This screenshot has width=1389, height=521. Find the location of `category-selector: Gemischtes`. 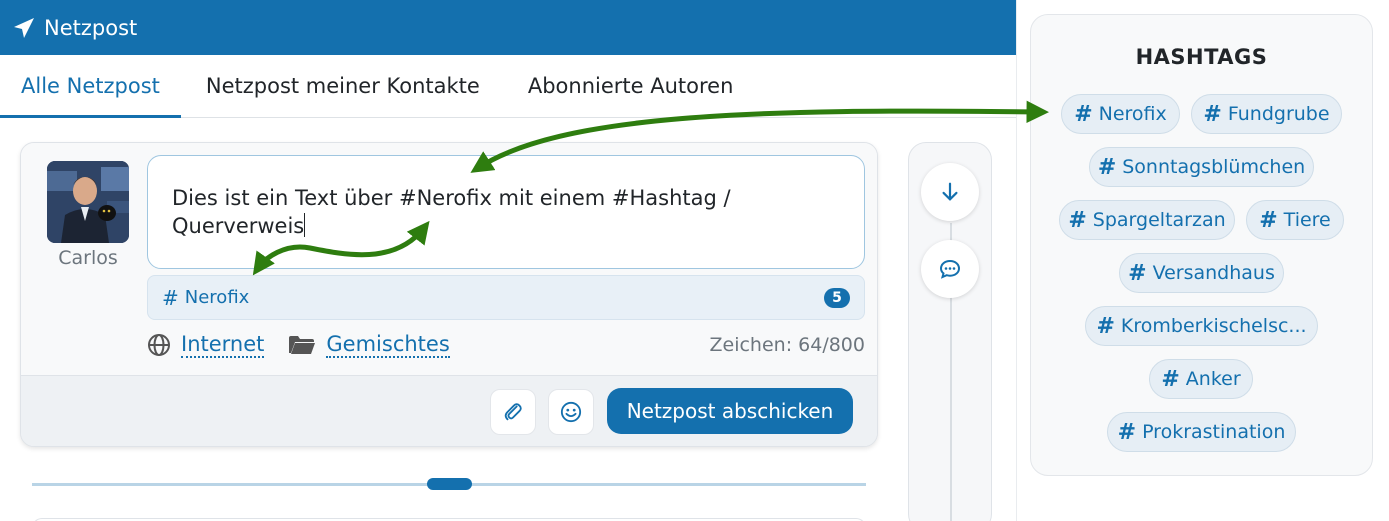

category-selector: Gemischtes is located at coordinates (369, 345).